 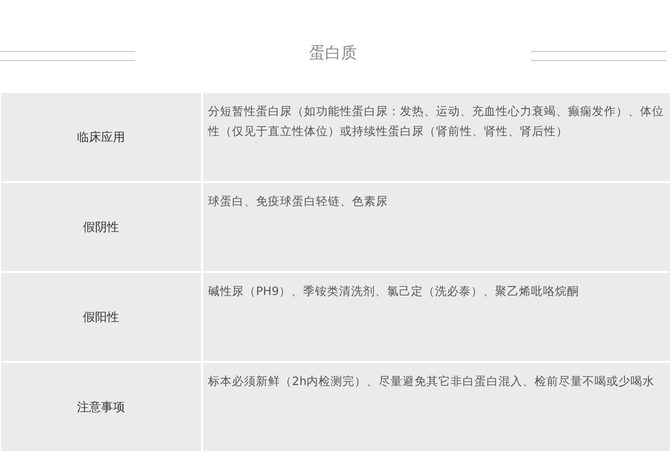 What do you see at coordinates (436, 317) in the screenshot?
I see `table-cell: 碱性尿（PH9）、季铵类清洗剂、氯己定（洗必泰）、聚乙烯吡咯烷酮` at bounding box center [436, 317].